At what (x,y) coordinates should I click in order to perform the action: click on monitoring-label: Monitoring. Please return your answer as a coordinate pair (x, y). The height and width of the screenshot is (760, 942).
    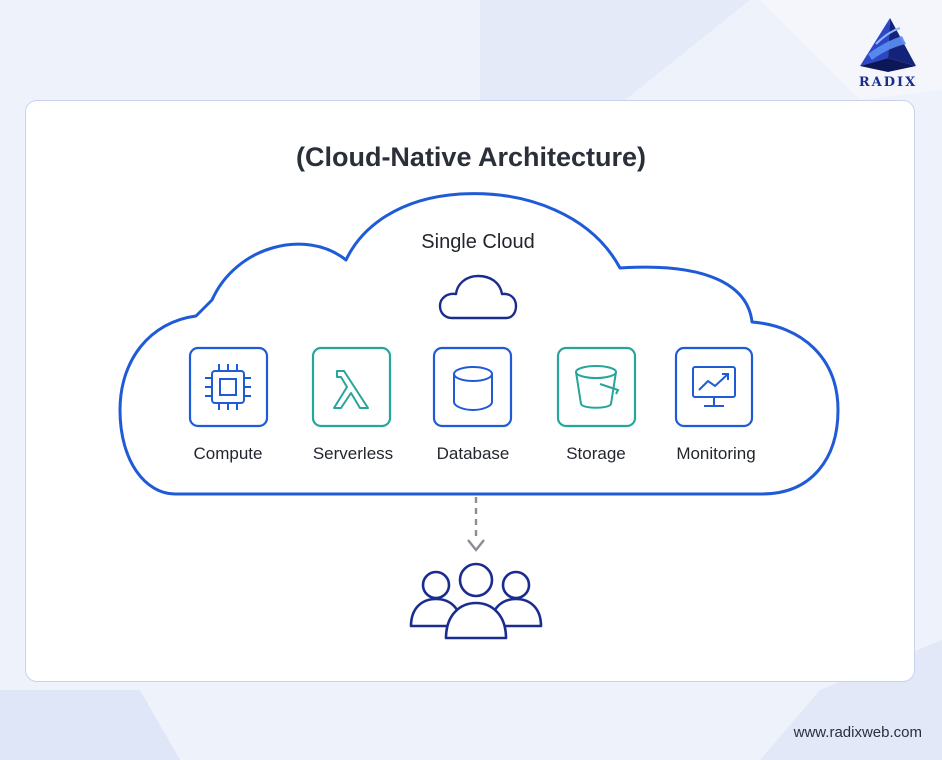
    Looking at the image, I should click on (716, 453).